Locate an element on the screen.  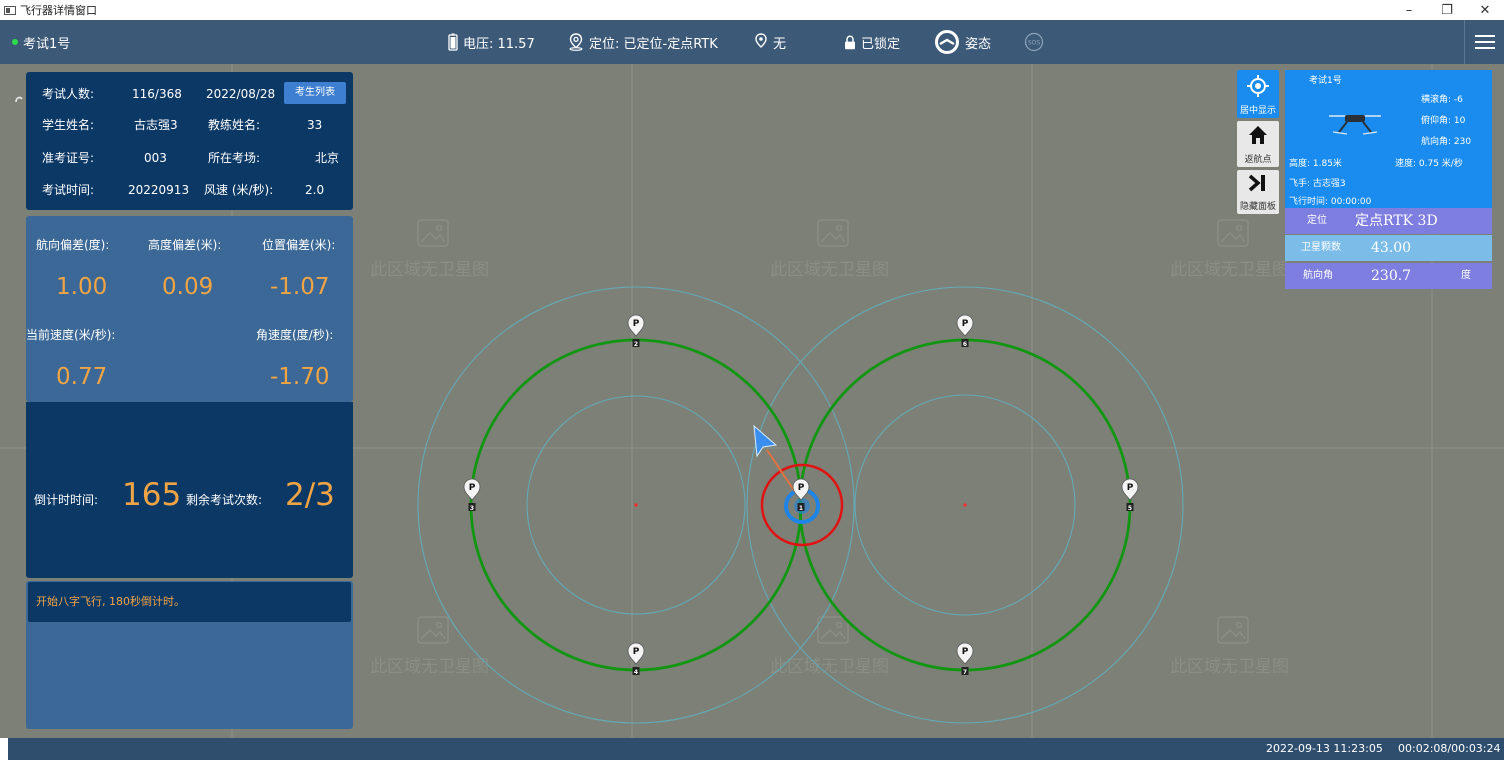
position-deviation-label: 位置偏差(米): is located at coordinates (299, 245).